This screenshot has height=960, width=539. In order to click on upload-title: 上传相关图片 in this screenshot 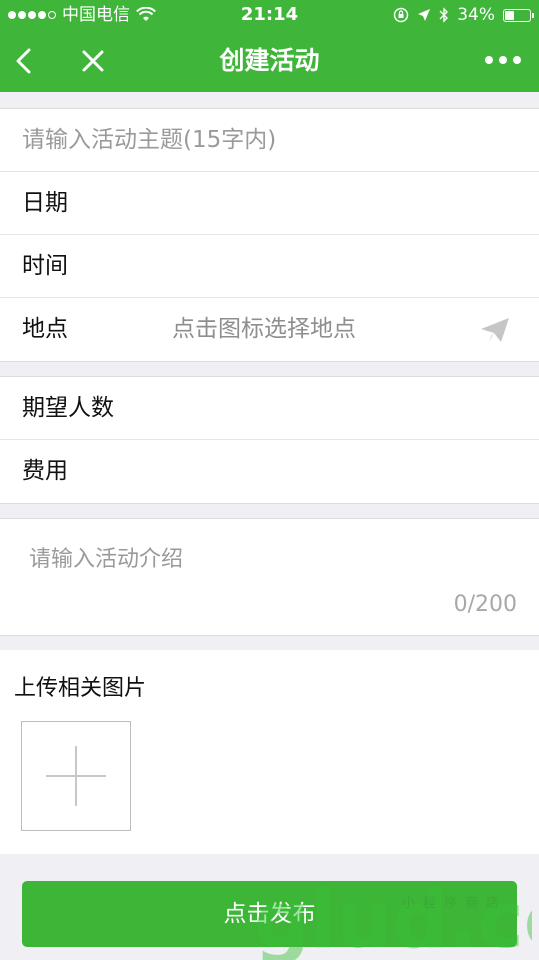, I will do `click(80, 688)`.